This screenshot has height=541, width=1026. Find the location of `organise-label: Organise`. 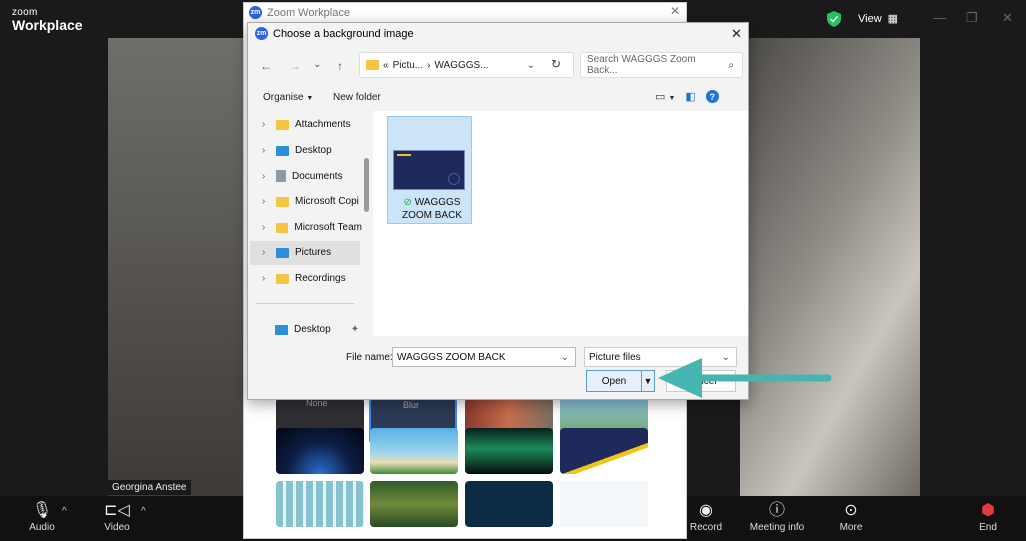

organise-label: Organise is located at coordinates (283, 97).